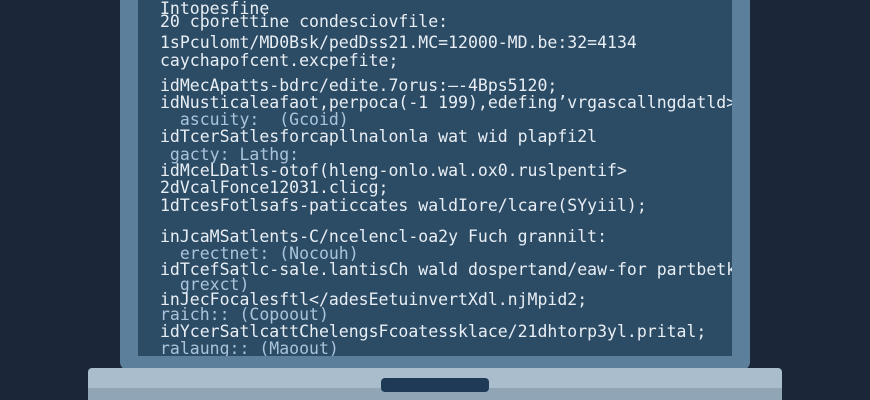  I want to click on code-line-2: 20 cporettine condesciovfile:, so click(304, 21).